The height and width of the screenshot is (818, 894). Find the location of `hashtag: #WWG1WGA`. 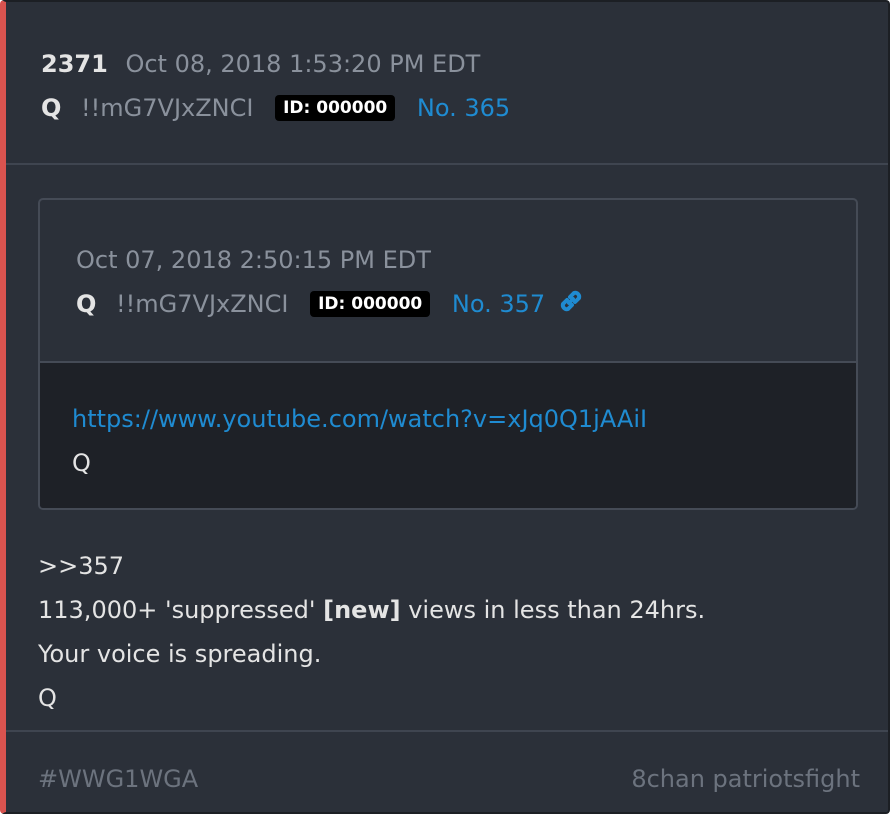

hashtag: #WWG1WGA is located at coordinates (118, 779).